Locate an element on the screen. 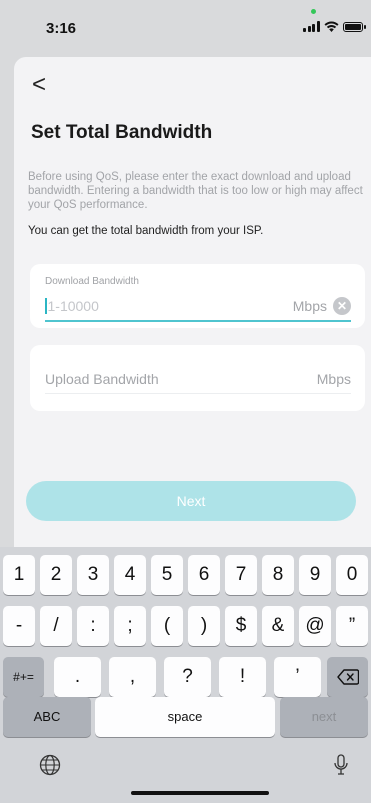  download-input-row: Mbps ✕ is located at coordinates (198, 307).